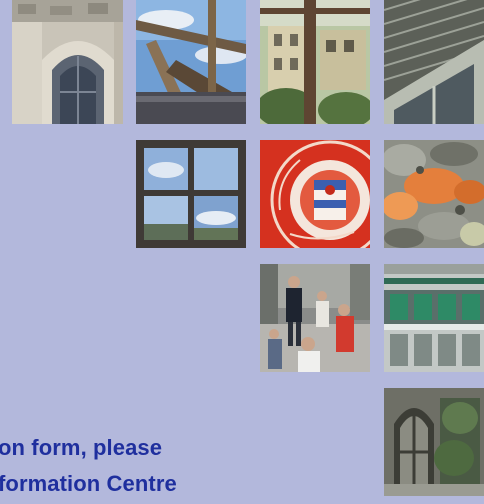 The width and height of the screenshot is (484, 504). What do you see at coordinates (88, 483) in the screenshot?
I see `cta-line-2: formation Centre` at bounding box center [88, 483].